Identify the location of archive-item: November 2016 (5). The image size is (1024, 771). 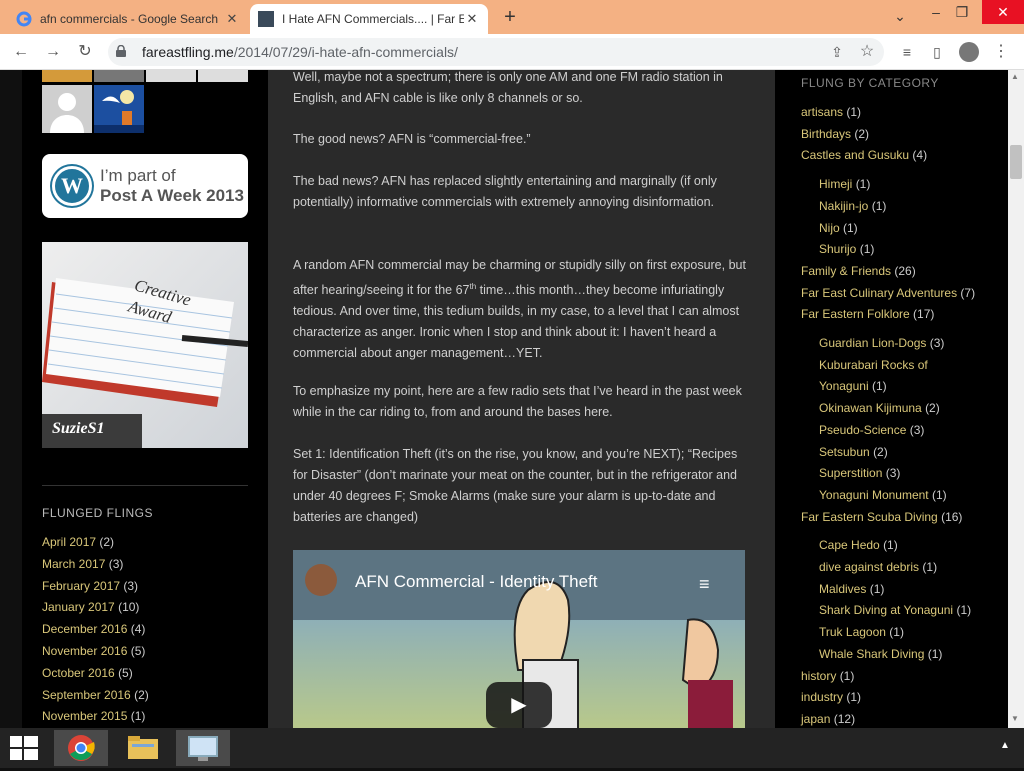
(95, 652).